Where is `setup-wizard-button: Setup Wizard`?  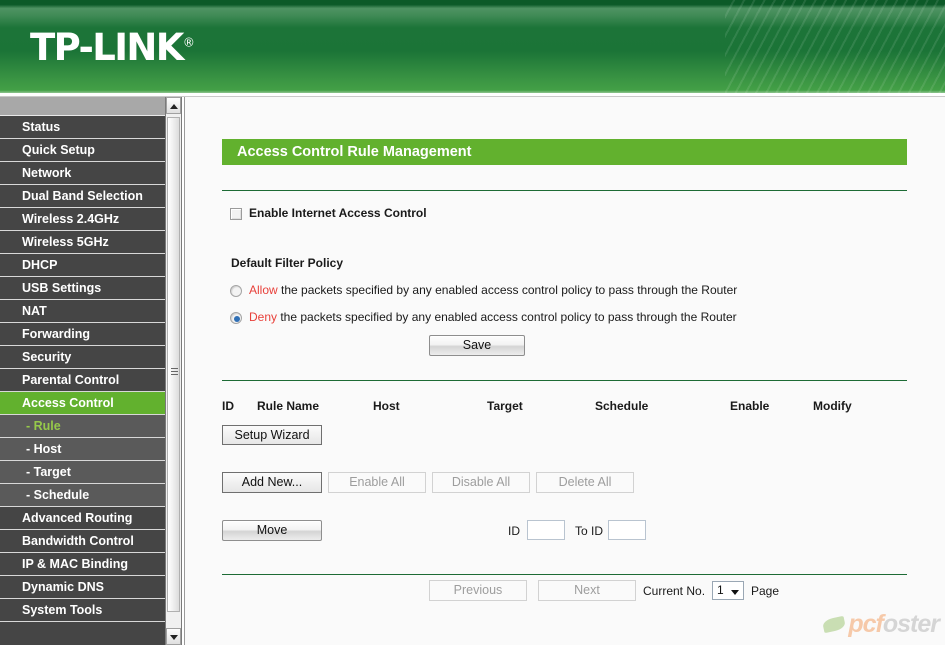 setup-wizard-button: Setup Wizard is located at coordinates (272, 435).